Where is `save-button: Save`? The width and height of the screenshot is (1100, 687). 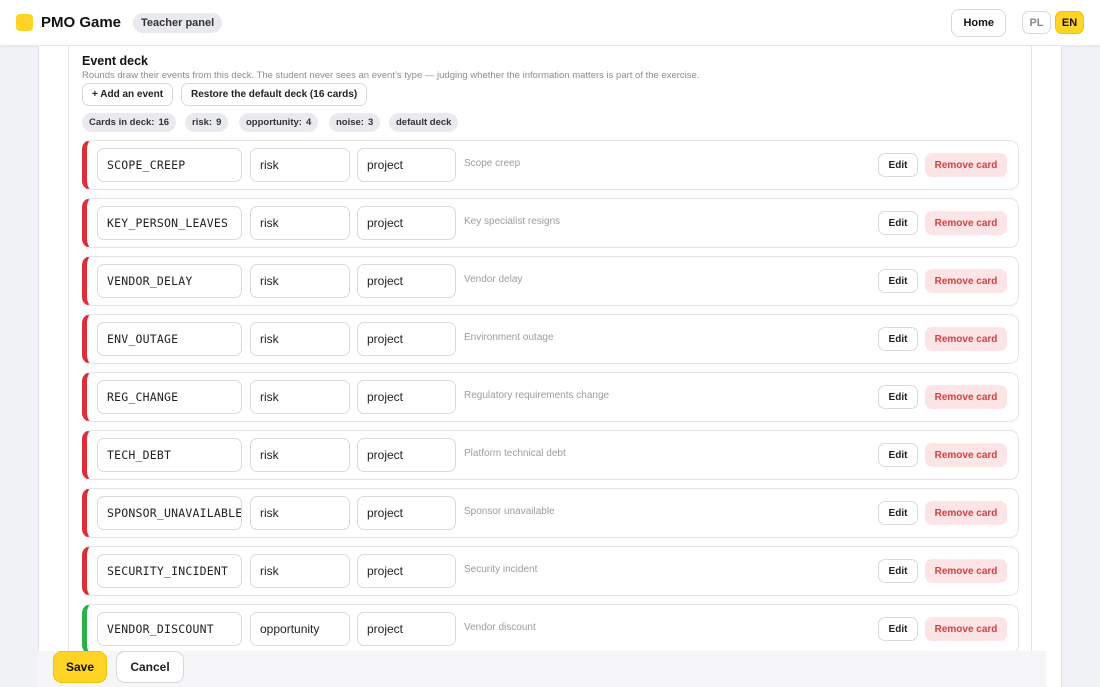
save-button: Save is located at coordinates (80, 667).